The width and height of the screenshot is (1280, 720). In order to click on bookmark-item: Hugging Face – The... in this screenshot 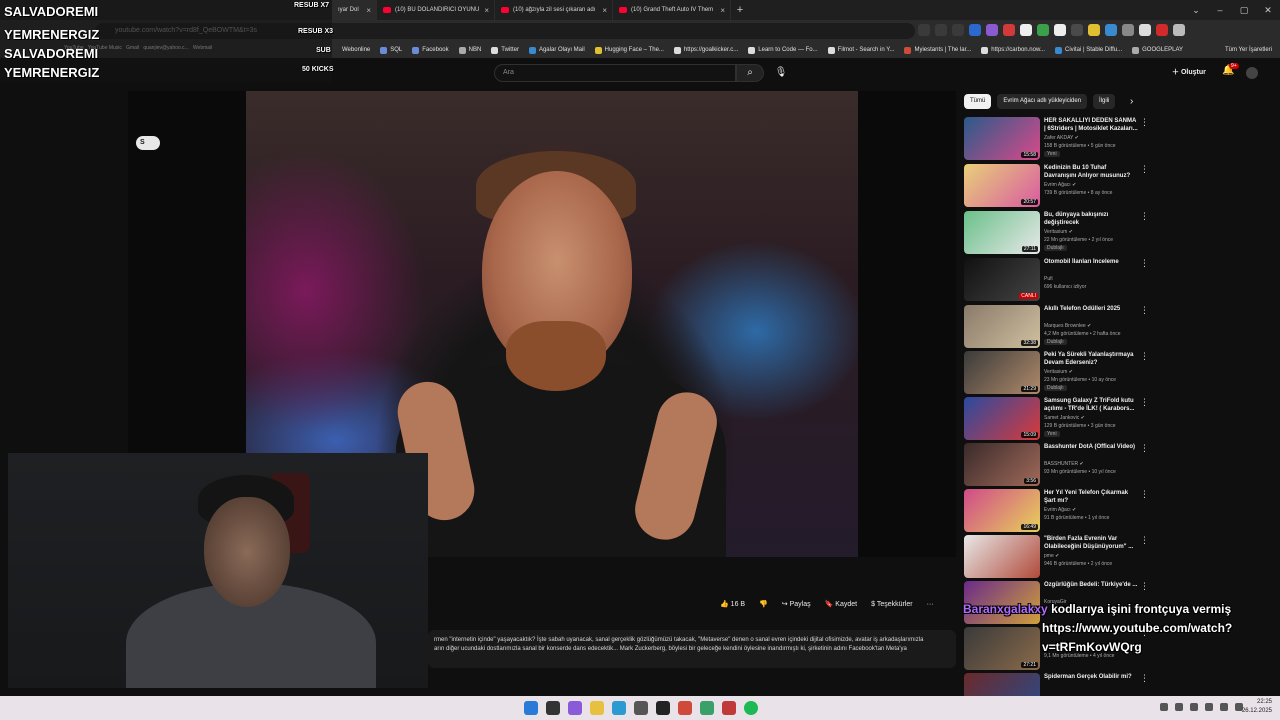, I will do `click(629, 50)`.